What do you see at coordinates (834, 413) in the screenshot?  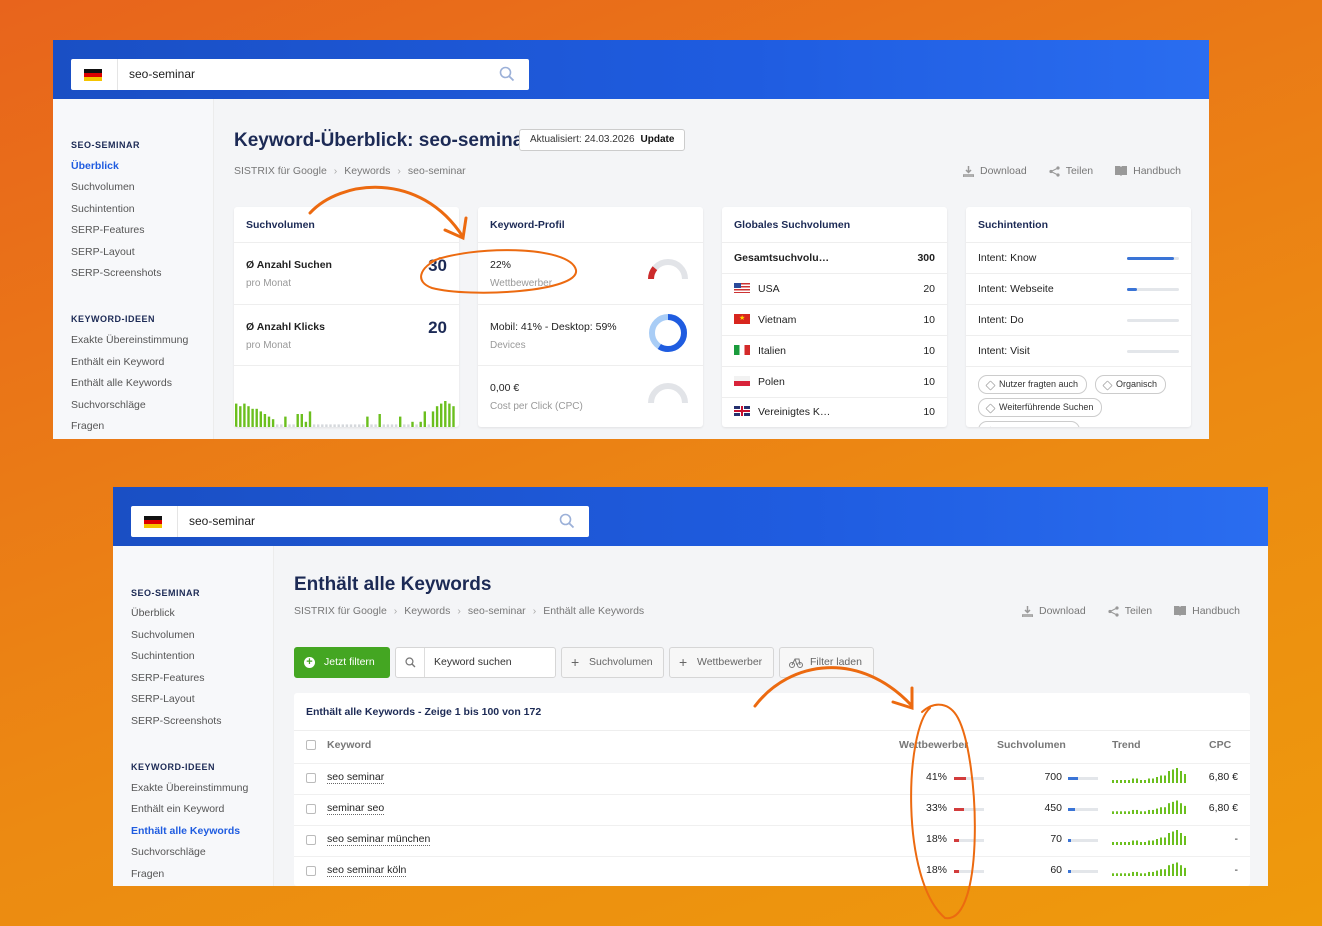 I see `country-row: Vereinigtes K… 10` at bounding box center [834, 413].